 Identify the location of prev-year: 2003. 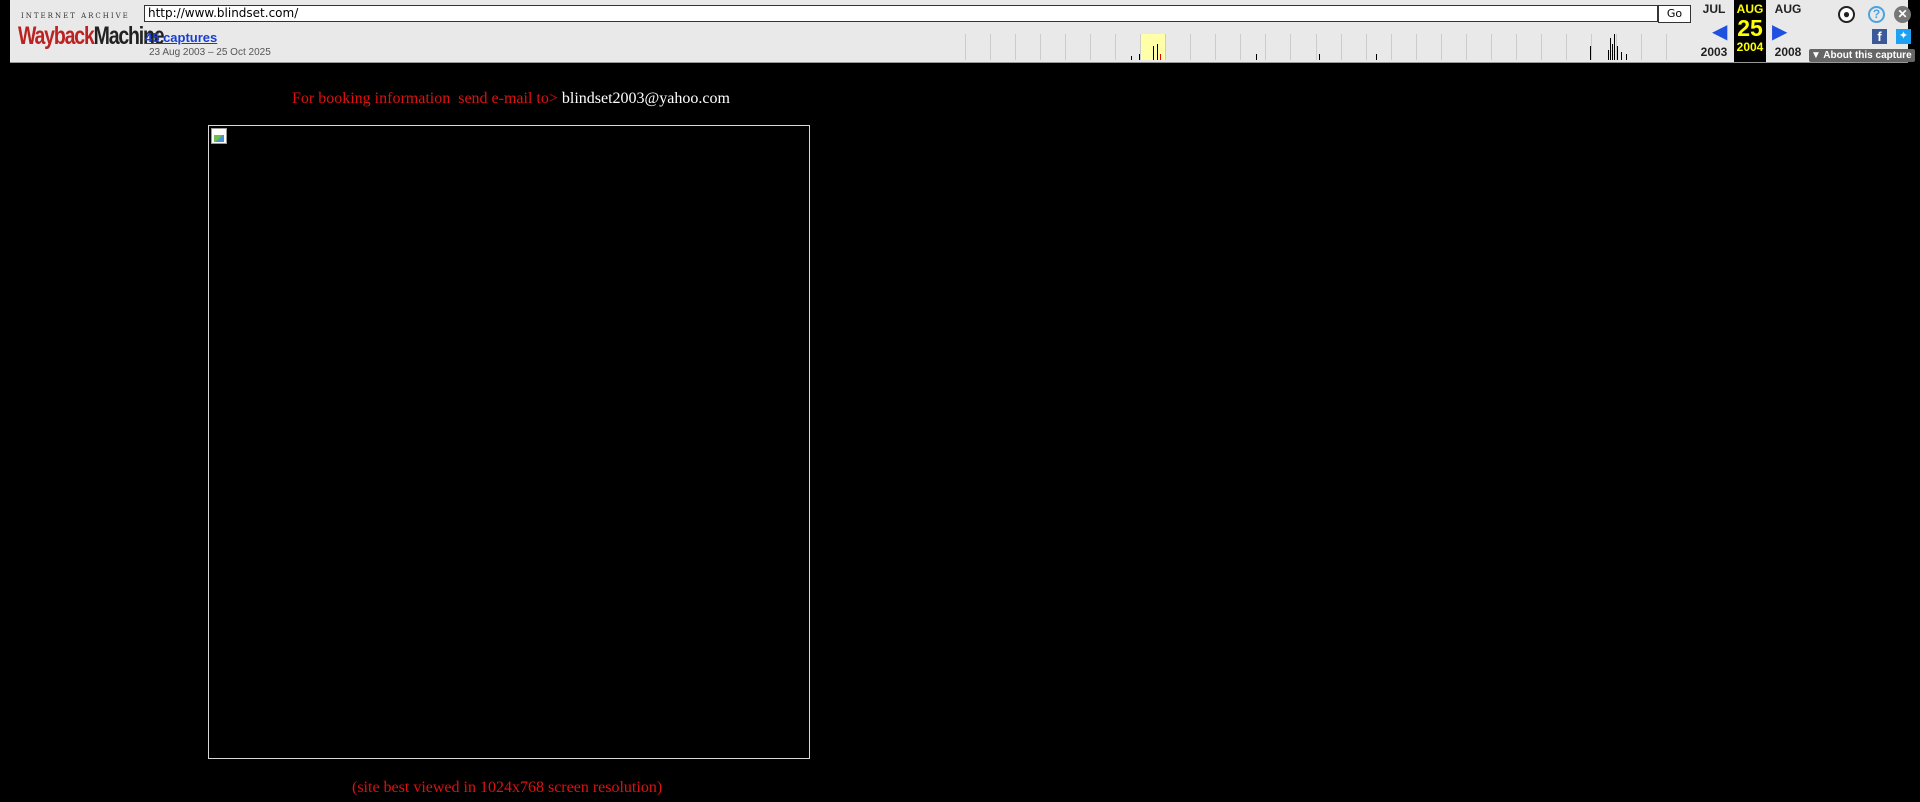
(1714, 52).